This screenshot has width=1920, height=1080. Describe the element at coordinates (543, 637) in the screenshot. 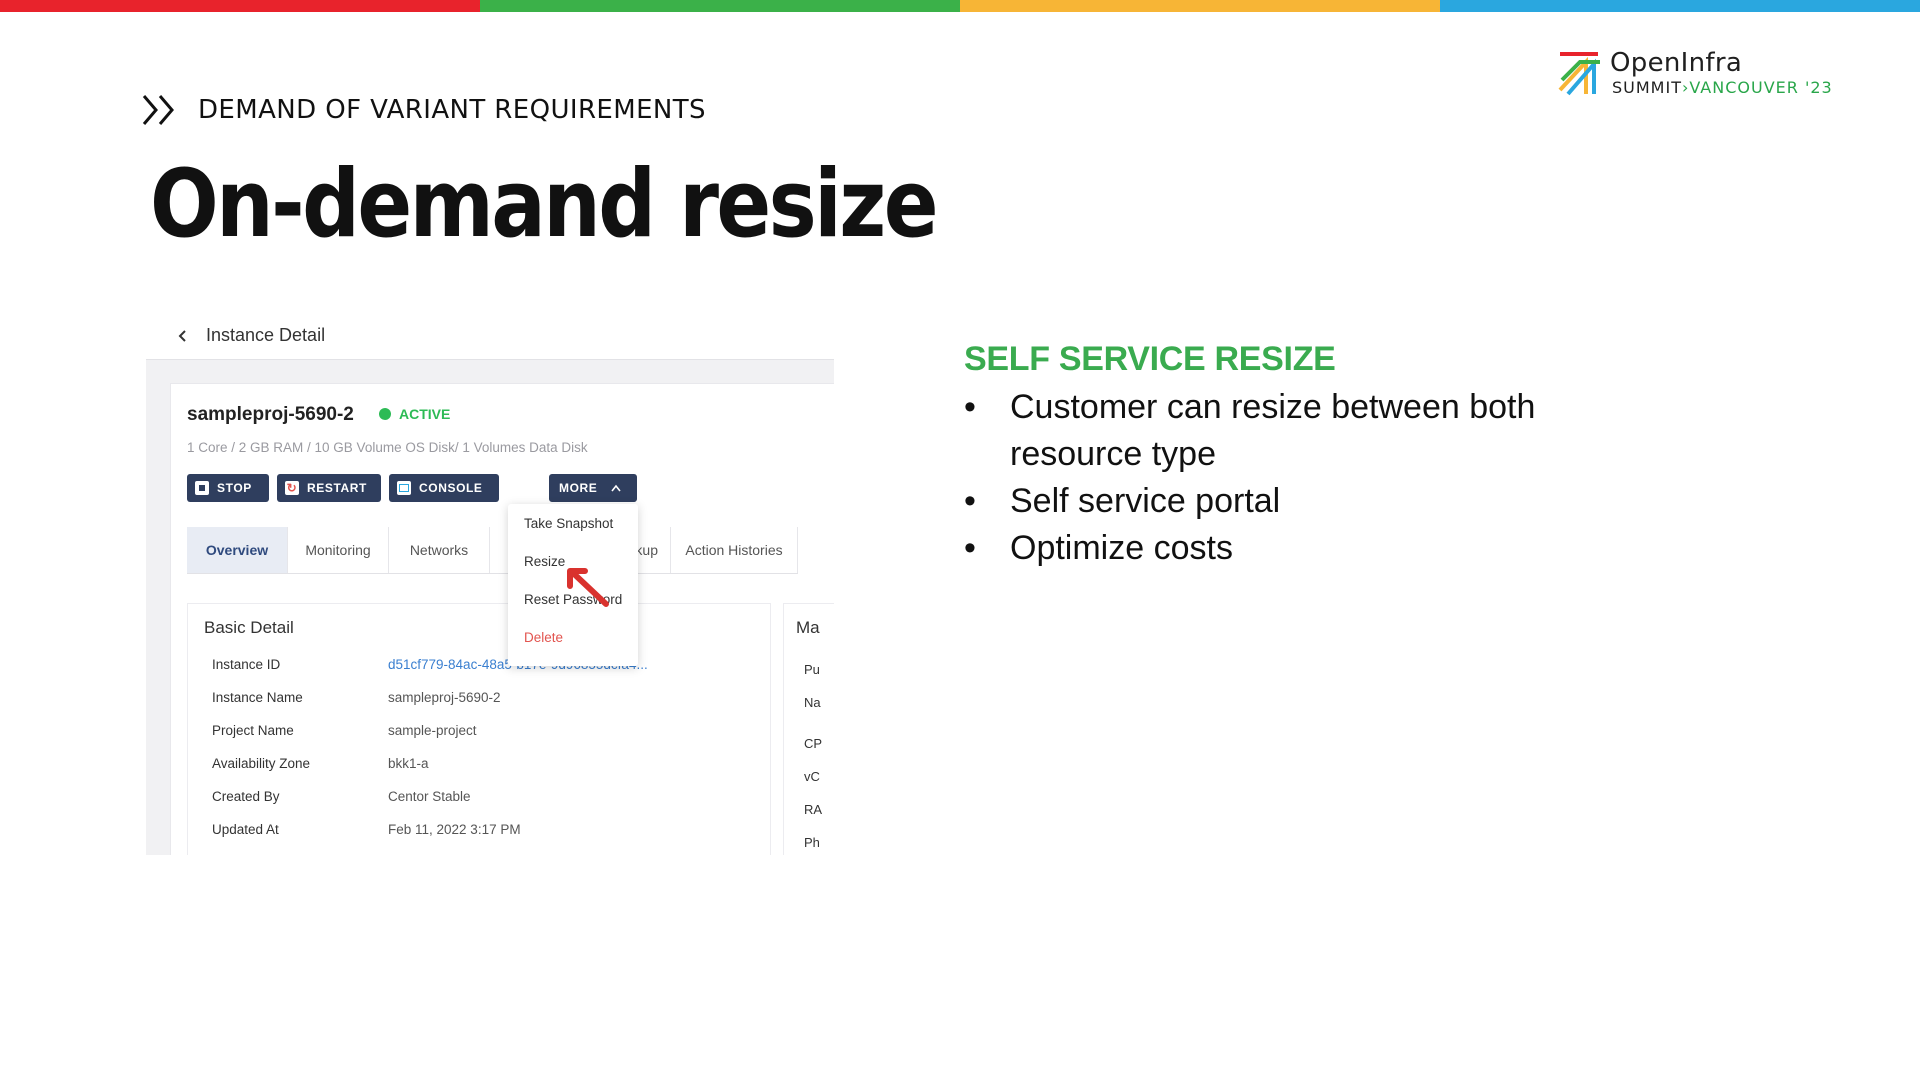

I see `menu-delete: Delete` at that location.